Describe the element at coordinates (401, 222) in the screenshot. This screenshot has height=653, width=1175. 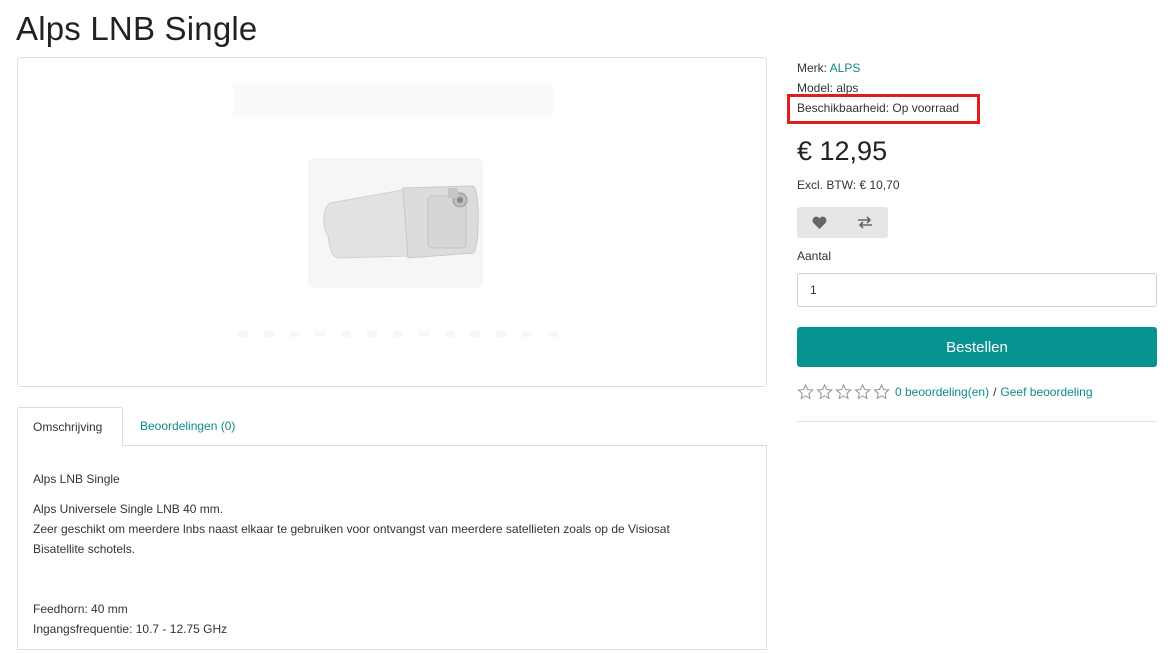
I see `lnb-illustration` at that location.